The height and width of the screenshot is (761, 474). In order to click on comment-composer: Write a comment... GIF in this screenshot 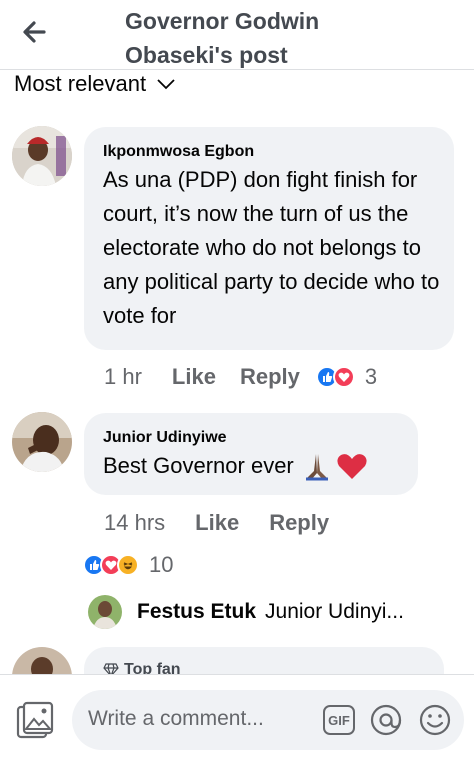, I will do `click(237, 717)`.